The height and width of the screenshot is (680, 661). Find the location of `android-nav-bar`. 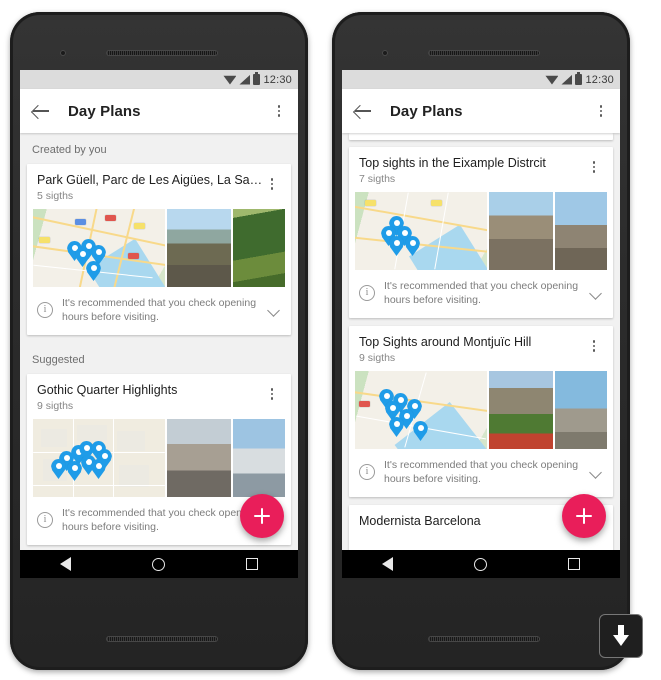

android-nav-bar is located at coordinates (481, 564).